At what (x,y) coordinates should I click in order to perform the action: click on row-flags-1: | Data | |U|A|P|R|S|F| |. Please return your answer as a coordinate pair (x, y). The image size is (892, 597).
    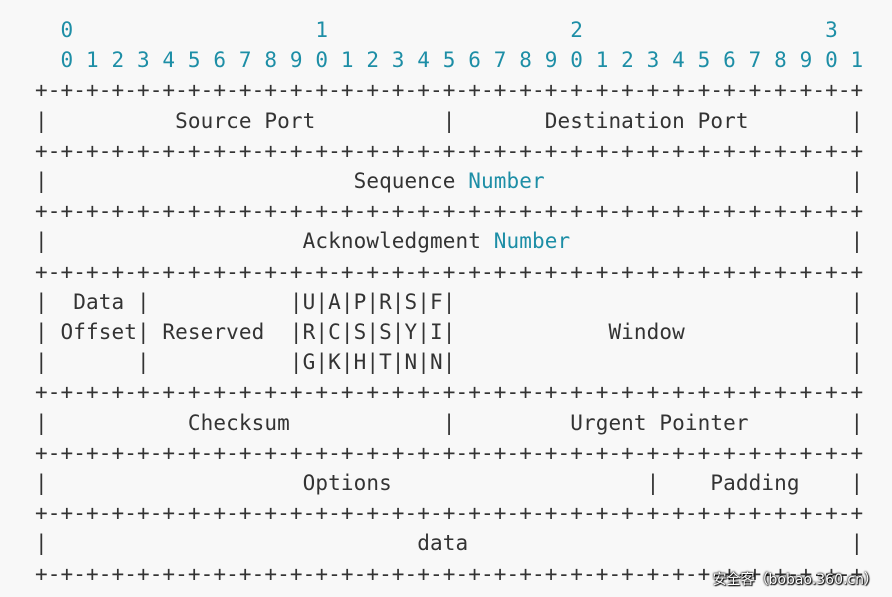
    Looking at the image, I should click on (449, 301).